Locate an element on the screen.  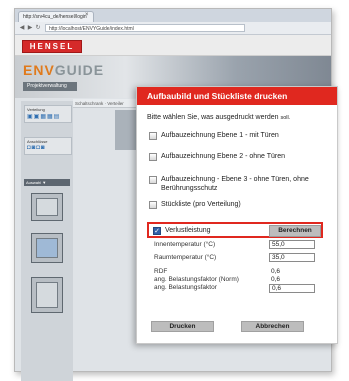
rdf-value: 0,6 is located at coordinates (276, 271).